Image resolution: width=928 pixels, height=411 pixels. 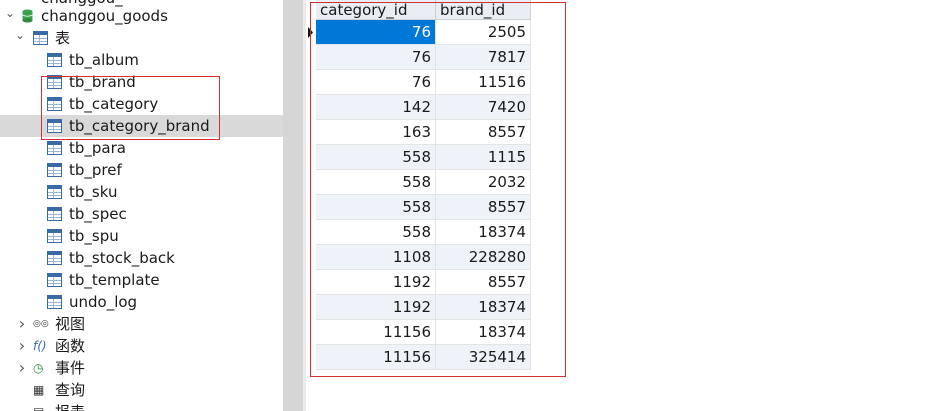 What do you see at coordinates (27, 16) in the screenshot?
I see `database-icon` at bounding box center [27, 16].